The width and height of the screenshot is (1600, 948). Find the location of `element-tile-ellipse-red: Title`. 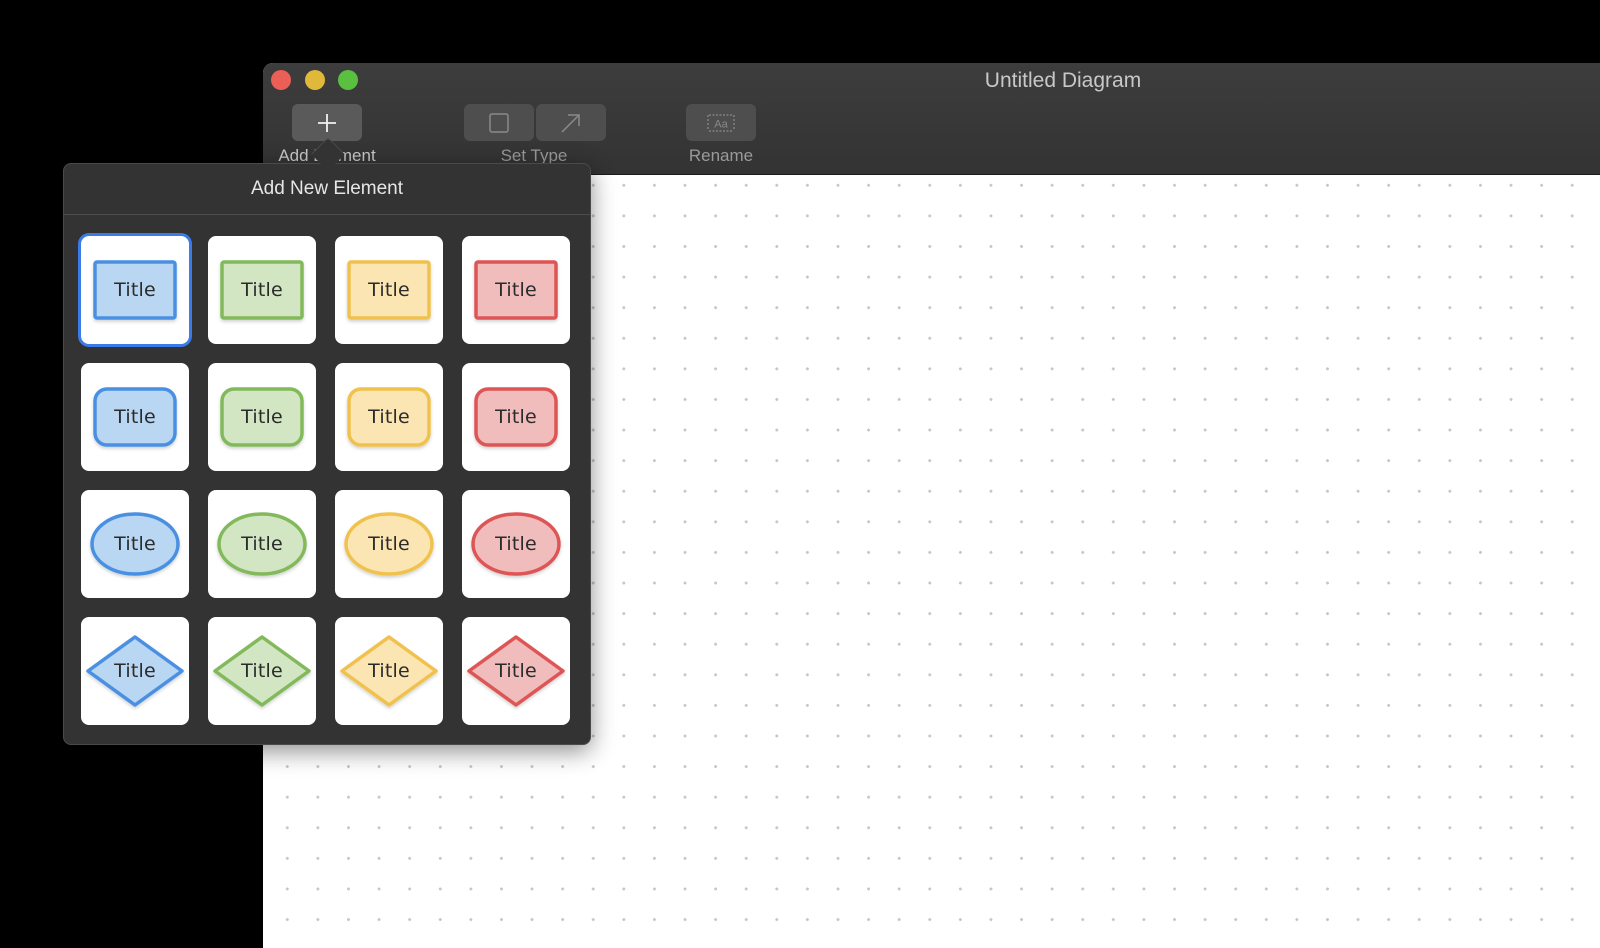

element-tile-ellipse-red: Title is located at coordinates (516, 544).